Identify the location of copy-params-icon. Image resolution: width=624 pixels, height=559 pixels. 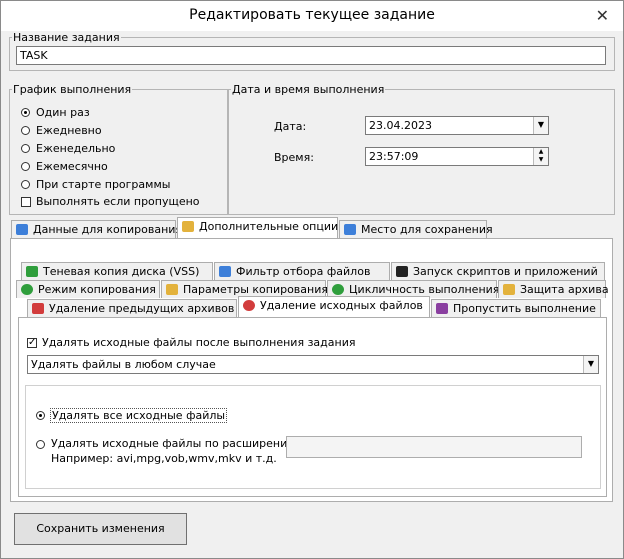
(172, 289).